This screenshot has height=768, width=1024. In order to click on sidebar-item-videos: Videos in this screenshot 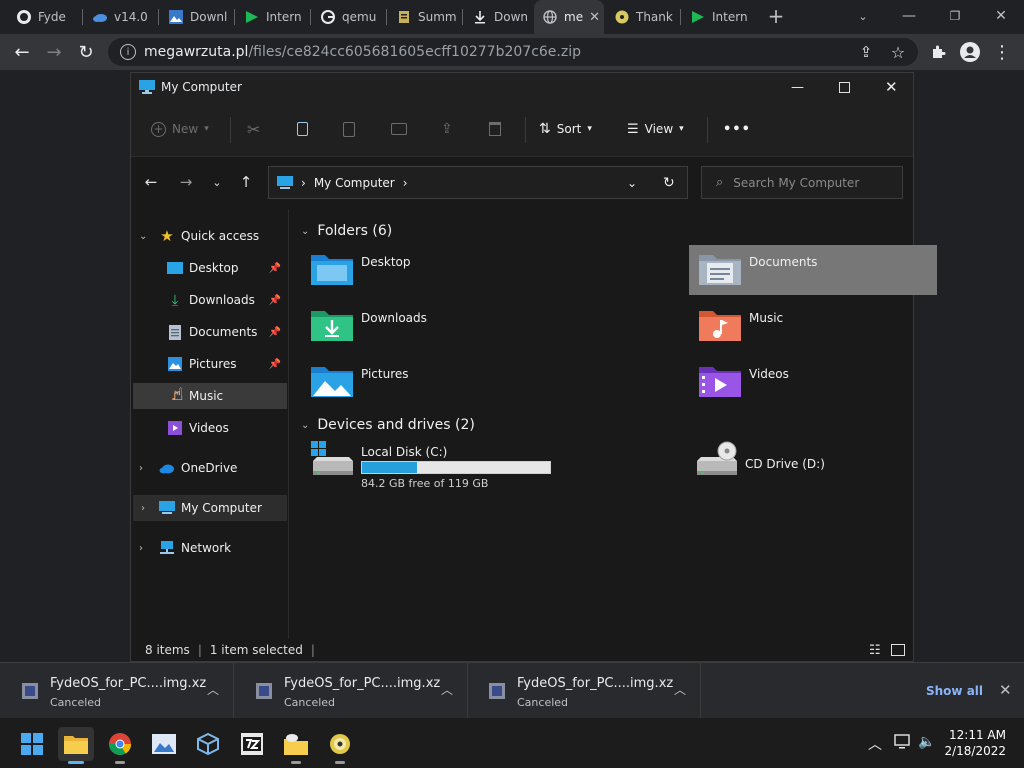, I will do `click(210, 428)`.